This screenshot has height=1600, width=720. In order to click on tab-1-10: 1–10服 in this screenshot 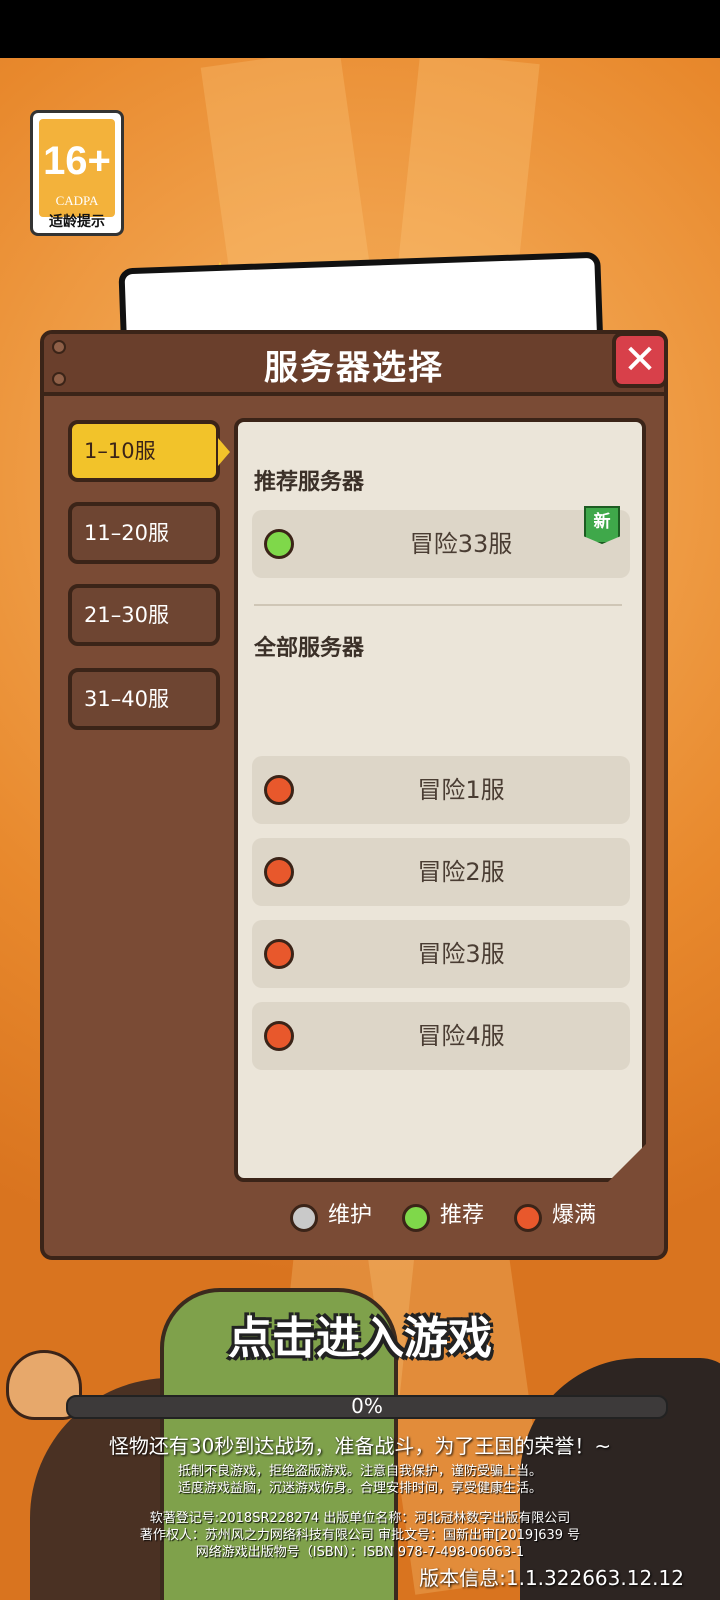, I will do `click(149, 451)`.